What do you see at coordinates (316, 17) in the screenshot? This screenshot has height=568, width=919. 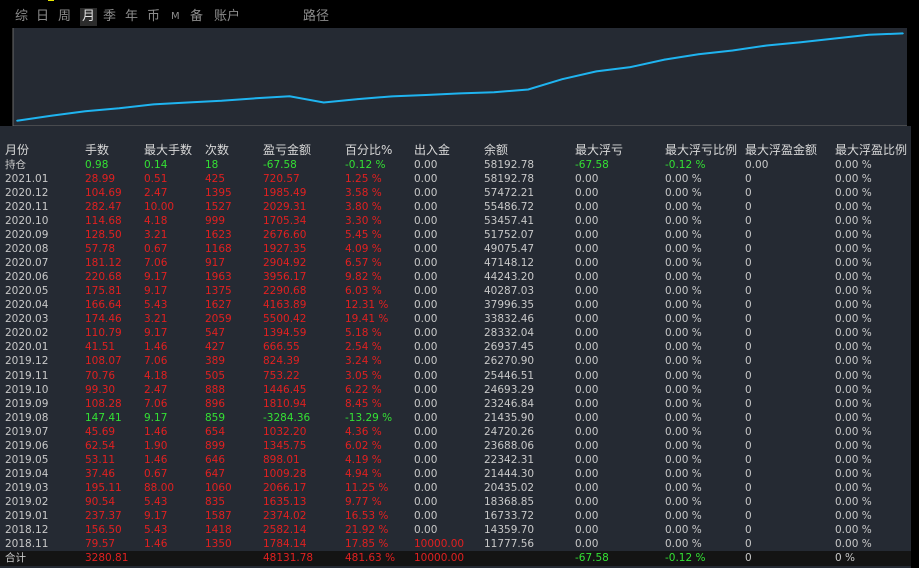 I see `tab-10: 路径` at bounding box center [316, 17].